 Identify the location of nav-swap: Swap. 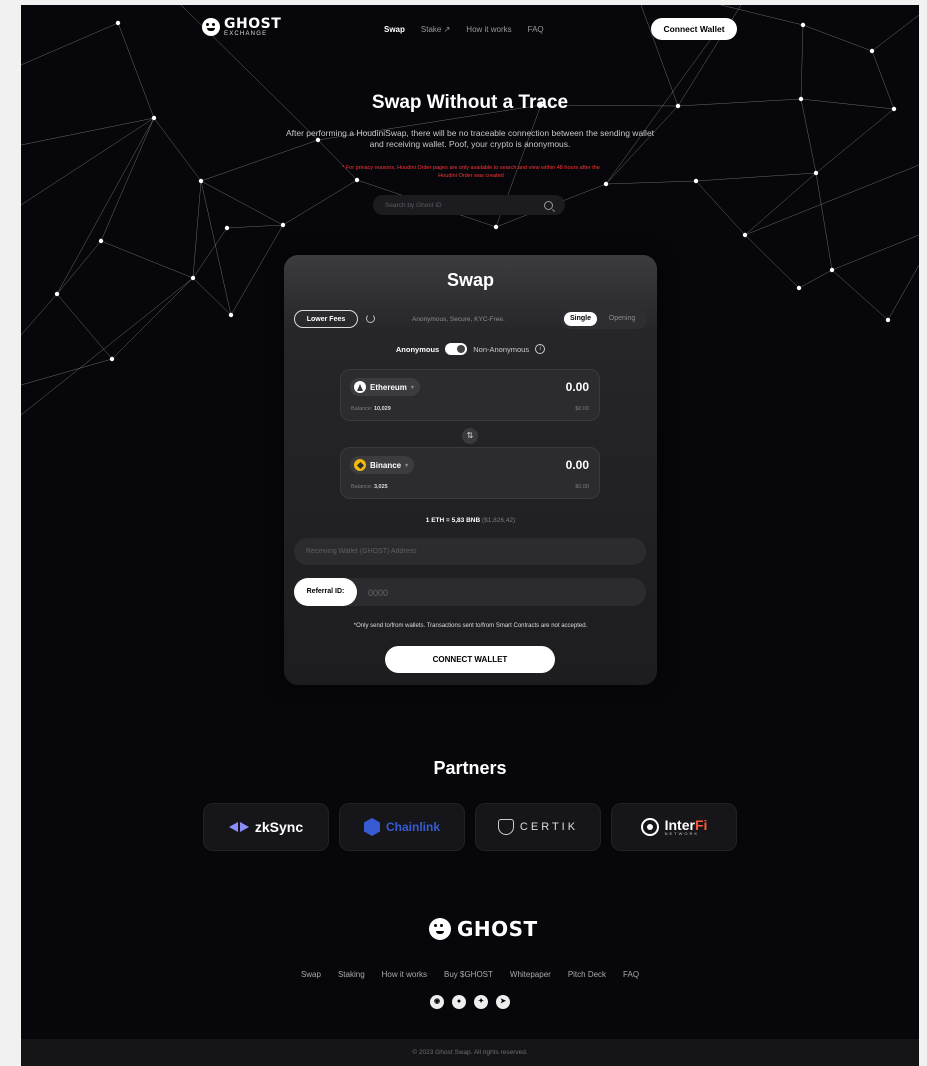
(394, 29).